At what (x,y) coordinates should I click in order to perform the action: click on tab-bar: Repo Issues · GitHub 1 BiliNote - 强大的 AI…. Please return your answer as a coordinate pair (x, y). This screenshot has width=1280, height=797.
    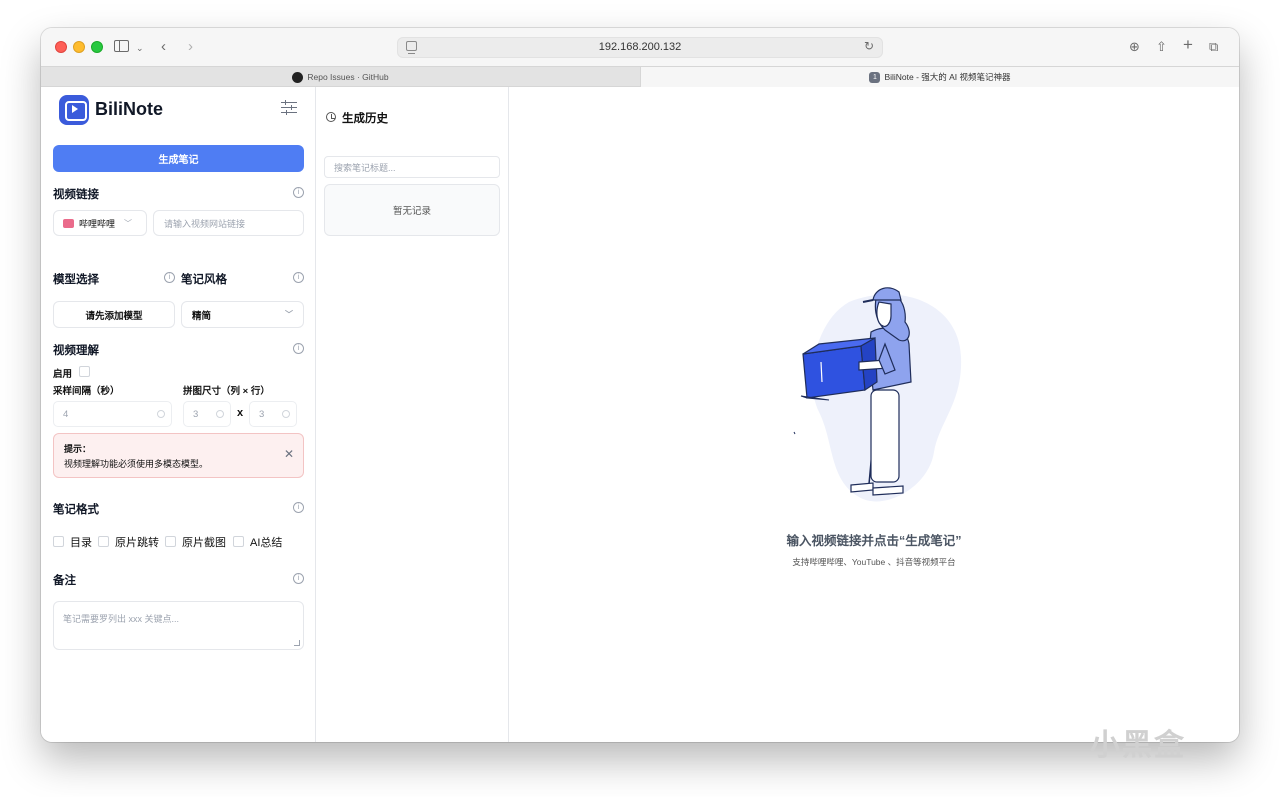
    Looking at the image, I should click on (640, 76).